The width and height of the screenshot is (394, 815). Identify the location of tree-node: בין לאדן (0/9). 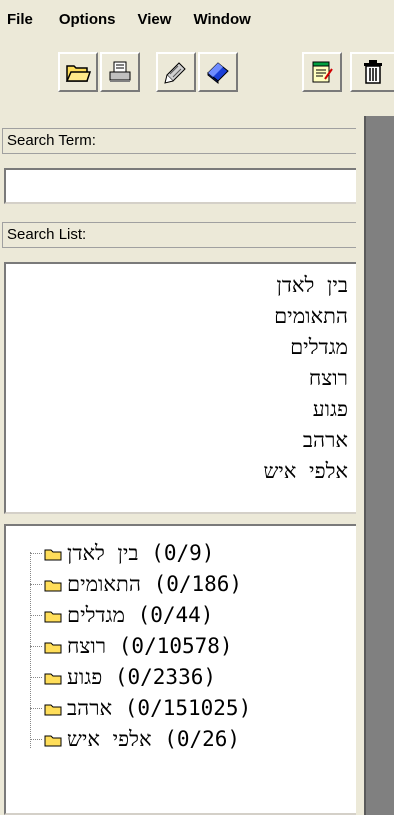
(110, 553).